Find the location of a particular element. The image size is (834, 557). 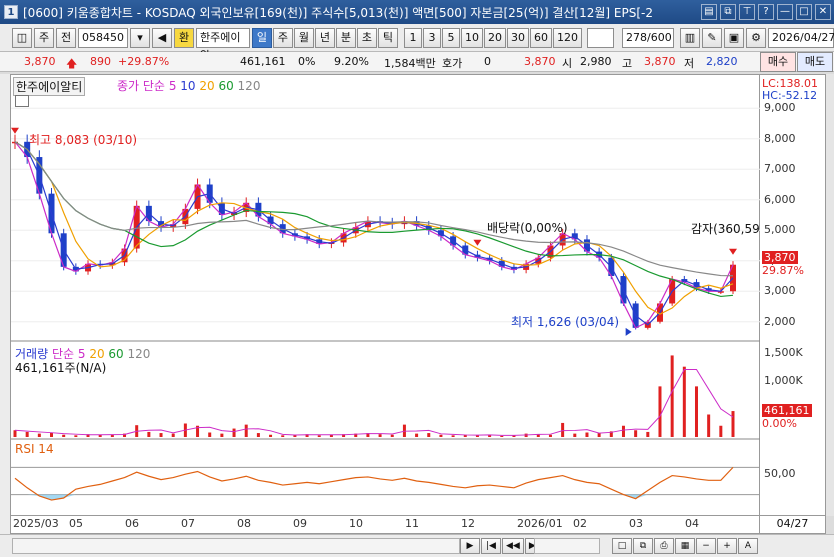

first-icon: |◀ is located at coordinates (491, 546).